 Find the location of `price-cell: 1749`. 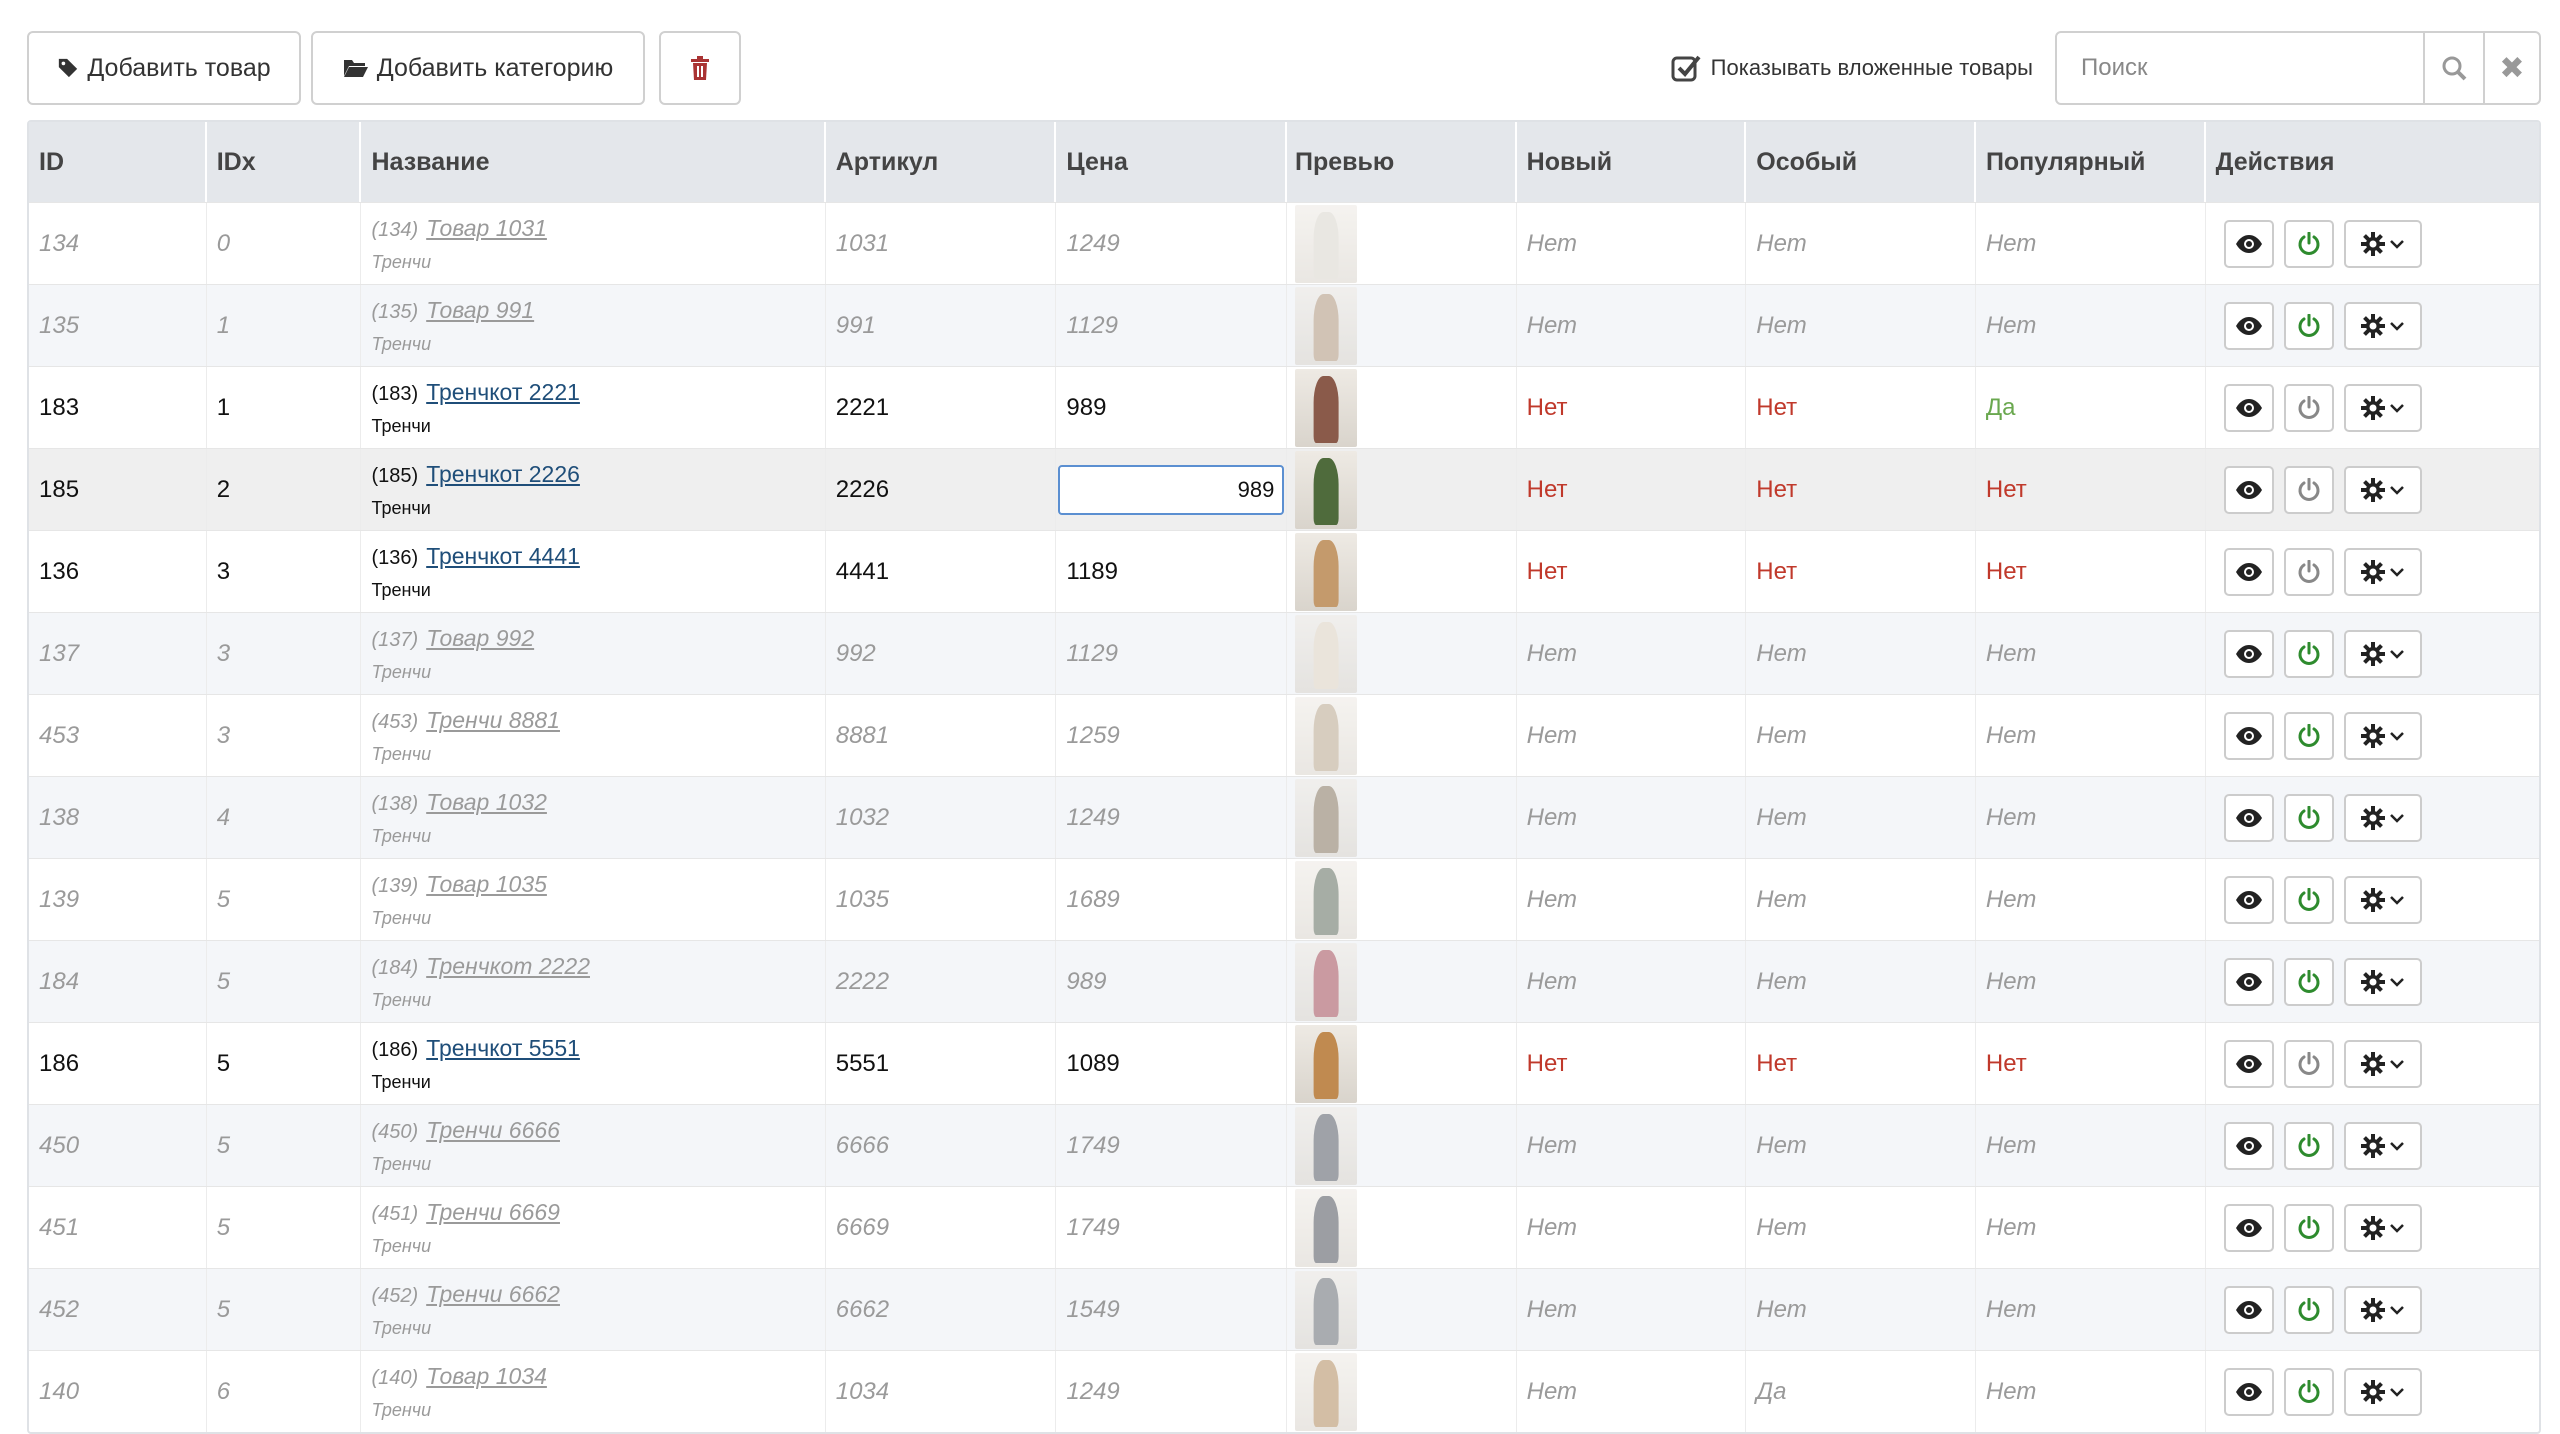

price-cell: 1749 is located at coordinates (1172, 1227).